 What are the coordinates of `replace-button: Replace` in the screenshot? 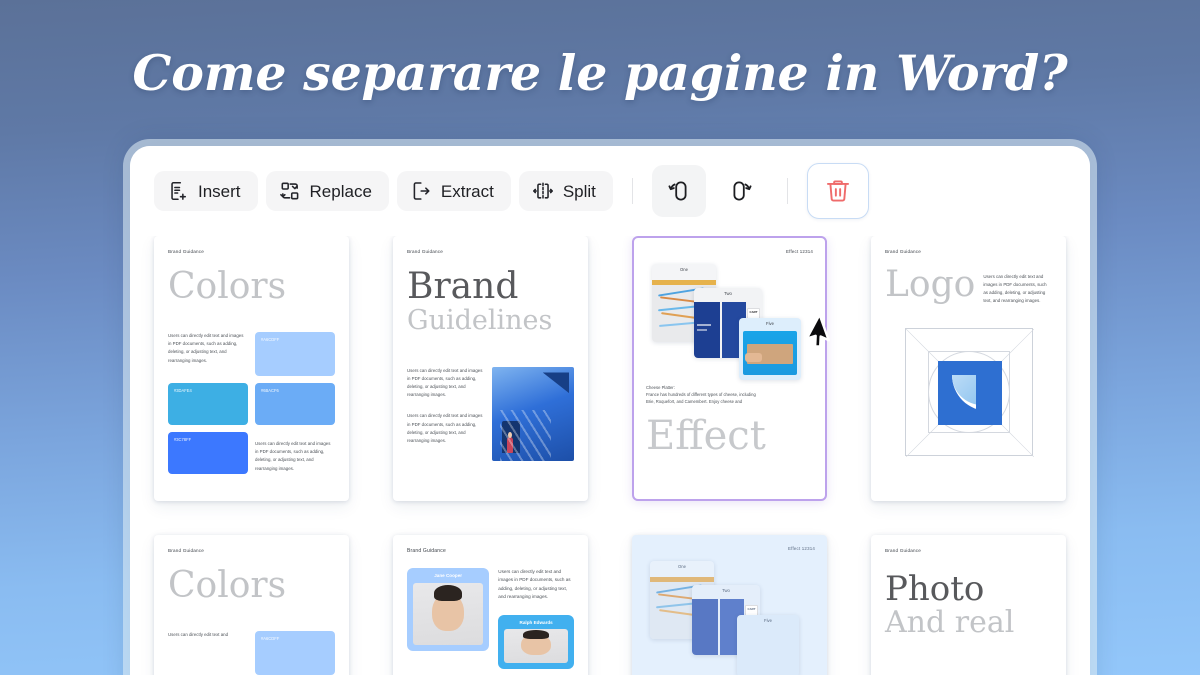 It's located at (327, 191).